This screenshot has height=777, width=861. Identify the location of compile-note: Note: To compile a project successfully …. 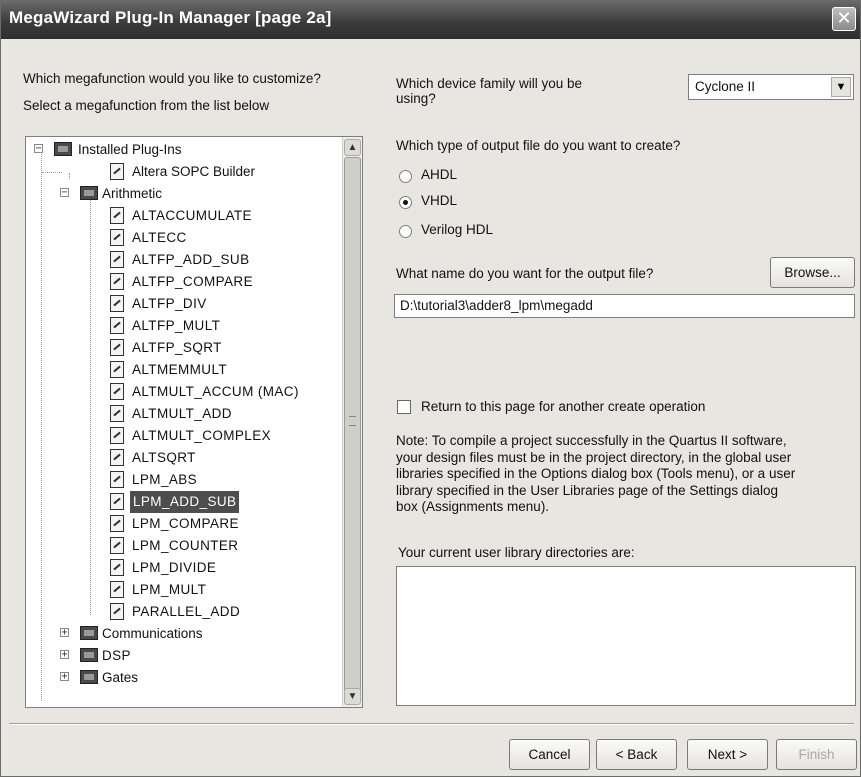
(626, 474).